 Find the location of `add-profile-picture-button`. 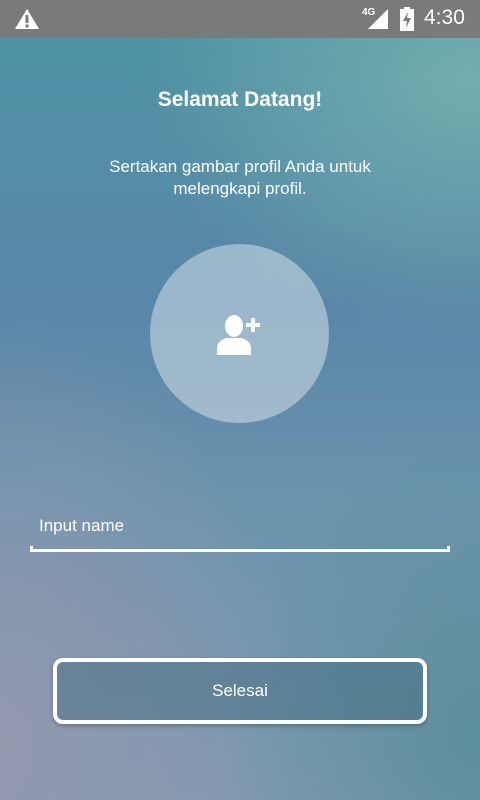

add-profile-picture-button is located at coordinates (239, 333).